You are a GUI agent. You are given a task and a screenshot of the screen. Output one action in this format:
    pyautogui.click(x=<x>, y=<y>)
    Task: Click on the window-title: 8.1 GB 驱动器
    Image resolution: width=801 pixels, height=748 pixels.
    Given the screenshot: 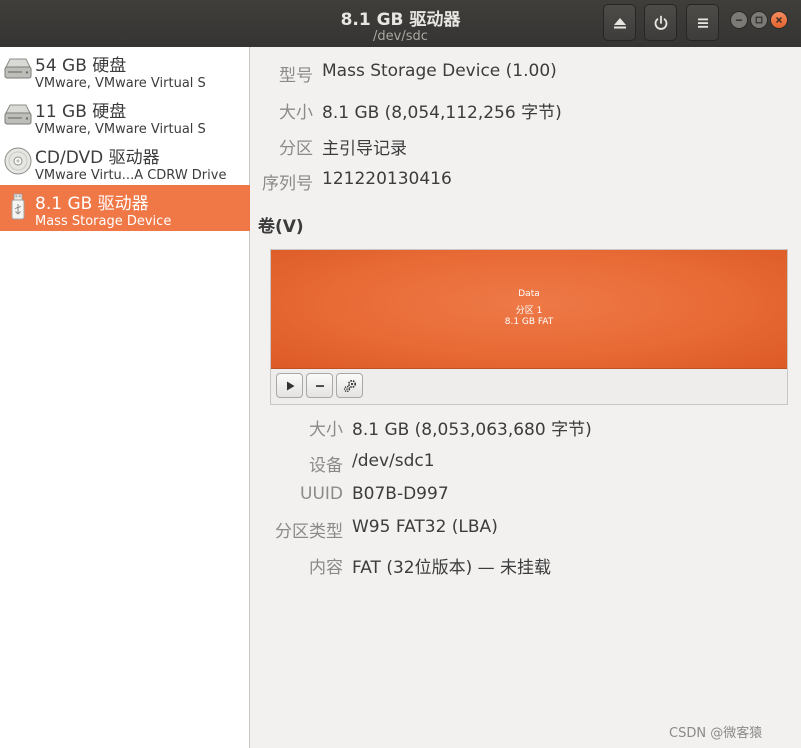 What is the action you would take?
    pyautogui.click(x=400, y=20)
    